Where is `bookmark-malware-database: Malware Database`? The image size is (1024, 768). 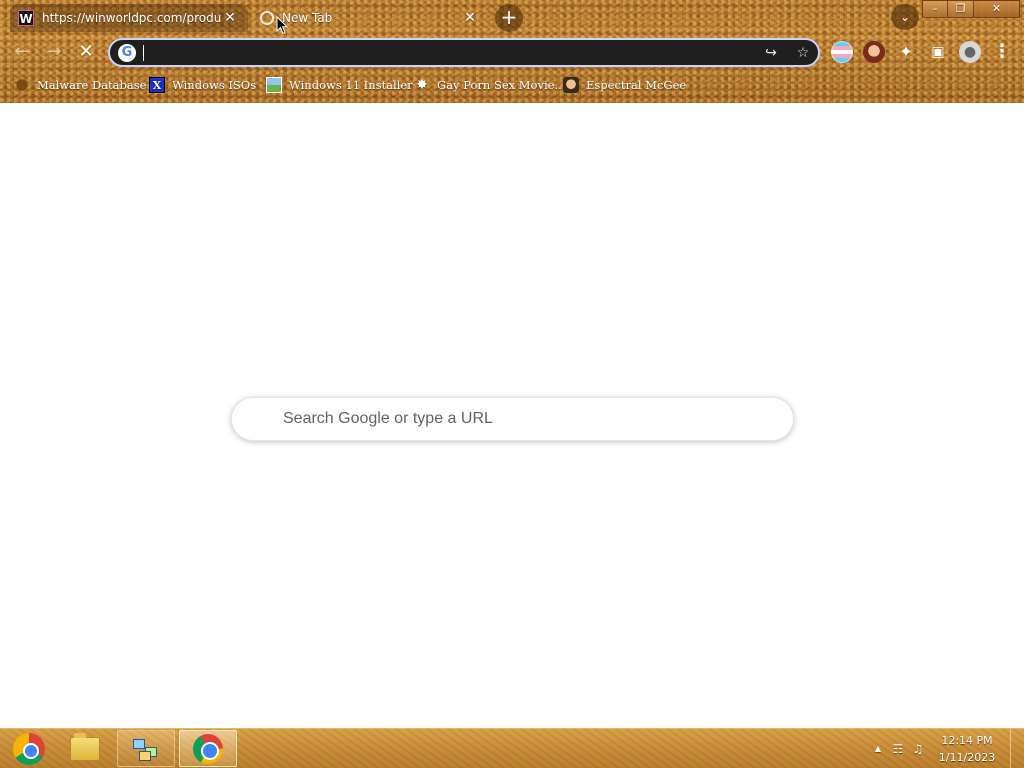 bookmark-malware-database: Malware Database is located at coordinates (80, 85).